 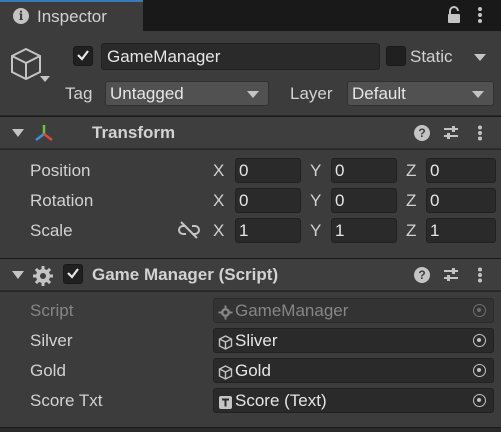 What do you see at coordinates (250, 132) in the screenshot?
I see `transform-header: Transform ?` at bounding box center [250, 132].